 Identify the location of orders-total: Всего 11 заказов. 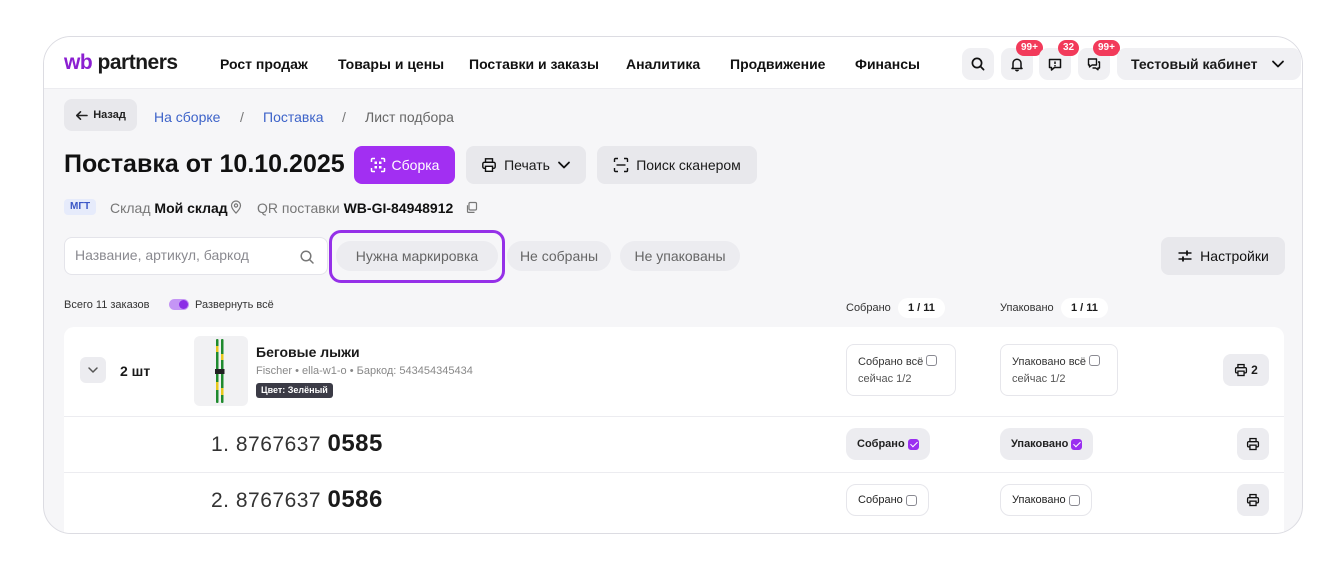
(107, 305).